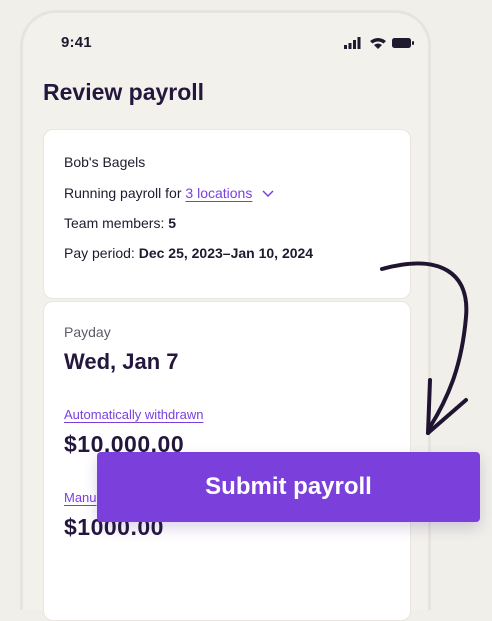 Image resolution: width=492 pixels, height=621 pixels. I want to click on locations-link: 3 locations, so click(218, 193).